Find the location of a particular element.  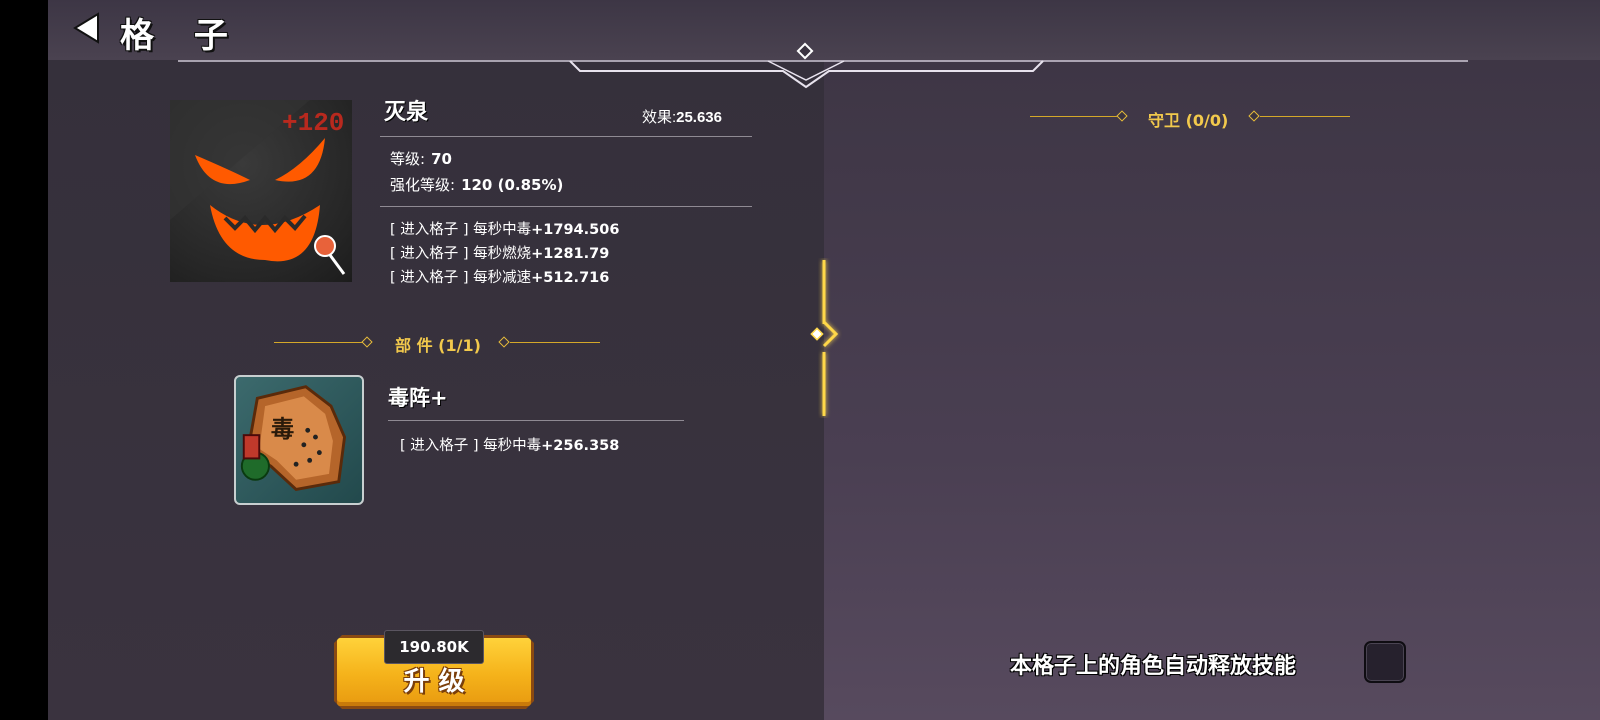

upgrade-cost-badge: 190.80K is located at coordinates (434, 647).